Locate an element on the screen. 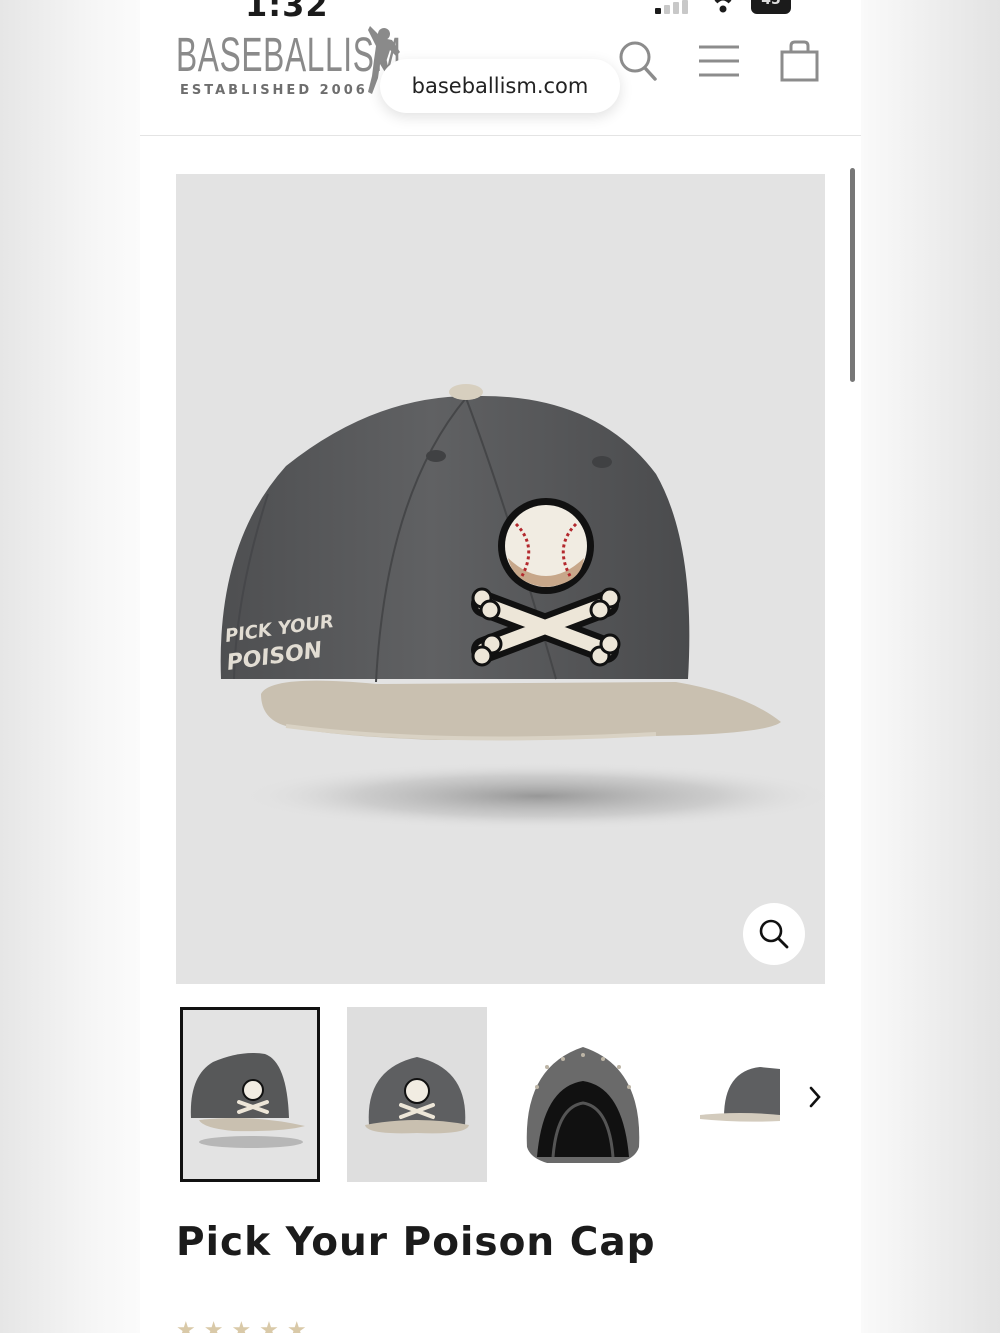  wifi-icon is located at coordinates (723, 6).